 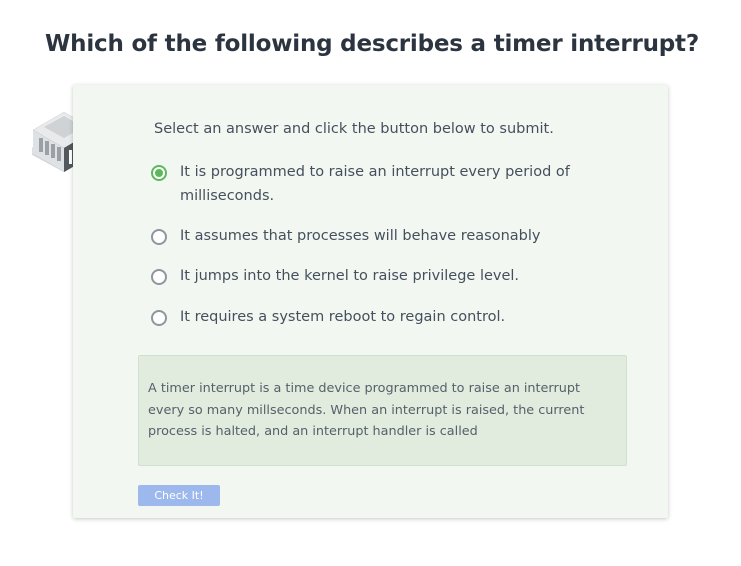 I want to click on radio-selected-icon, so click(x=159, y=173).